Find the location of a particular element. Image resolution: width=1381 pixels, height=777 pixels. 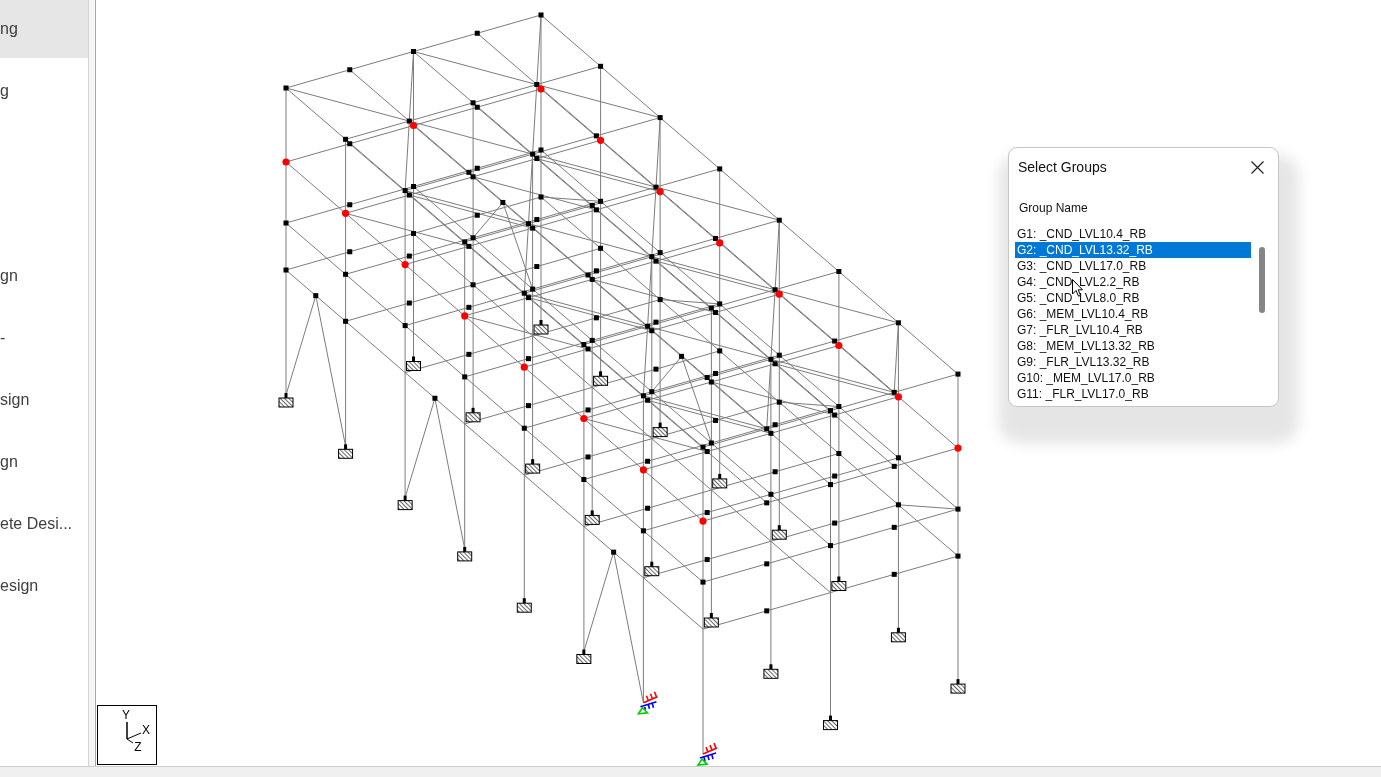

sidebar-item: sign is located at coordinates (44, 400).